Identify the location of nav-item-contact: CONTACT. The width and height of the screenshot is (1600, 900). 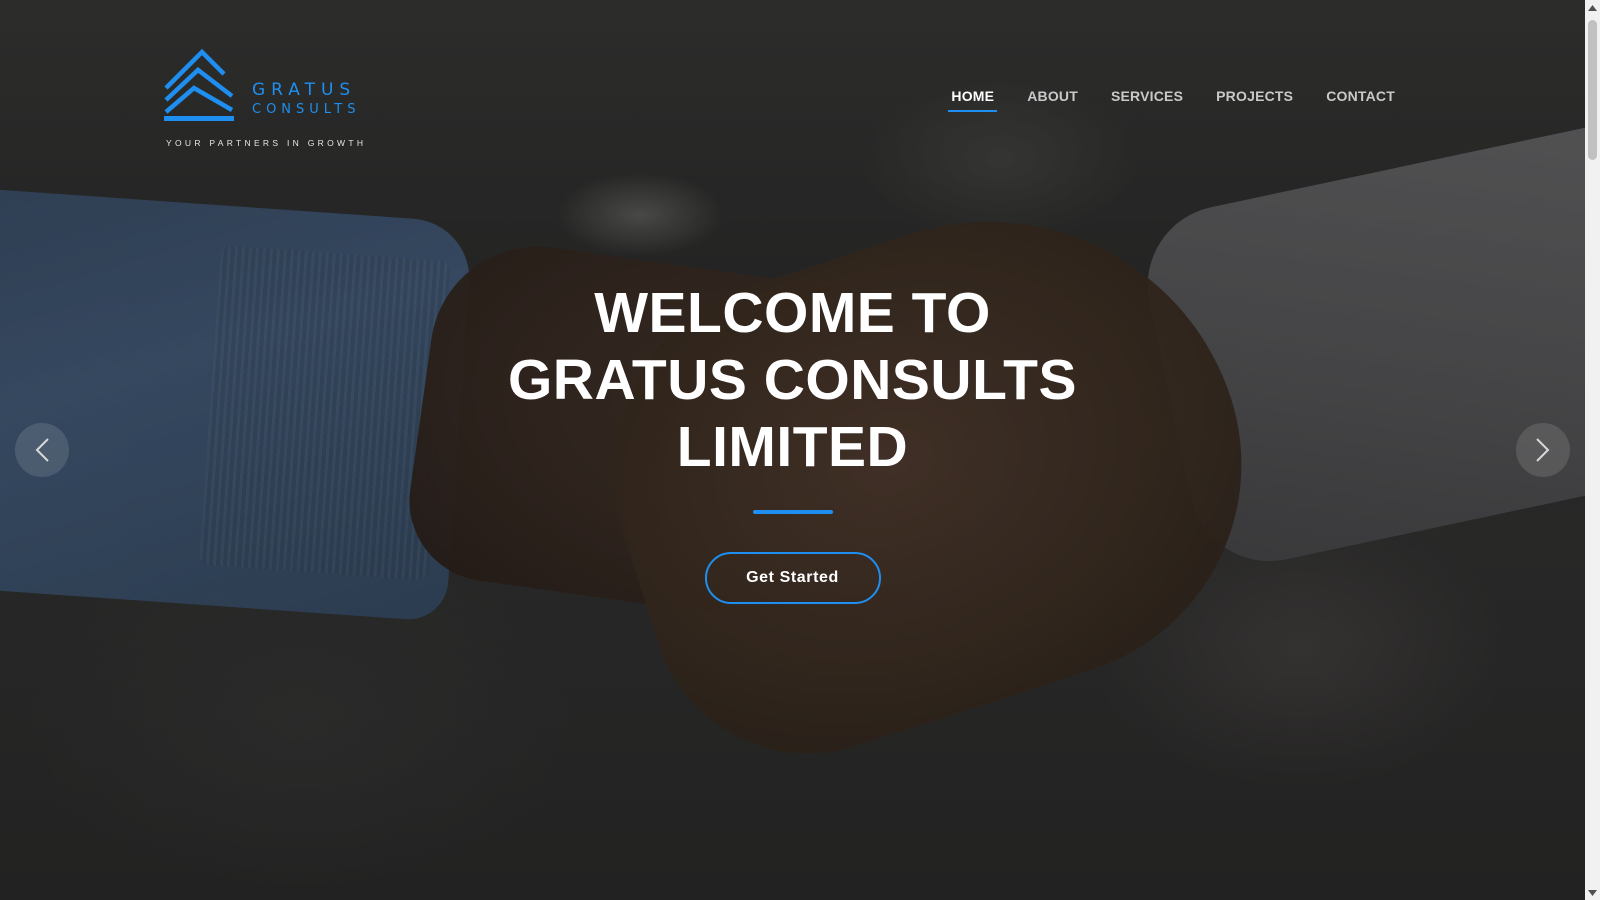
(1360, 99).